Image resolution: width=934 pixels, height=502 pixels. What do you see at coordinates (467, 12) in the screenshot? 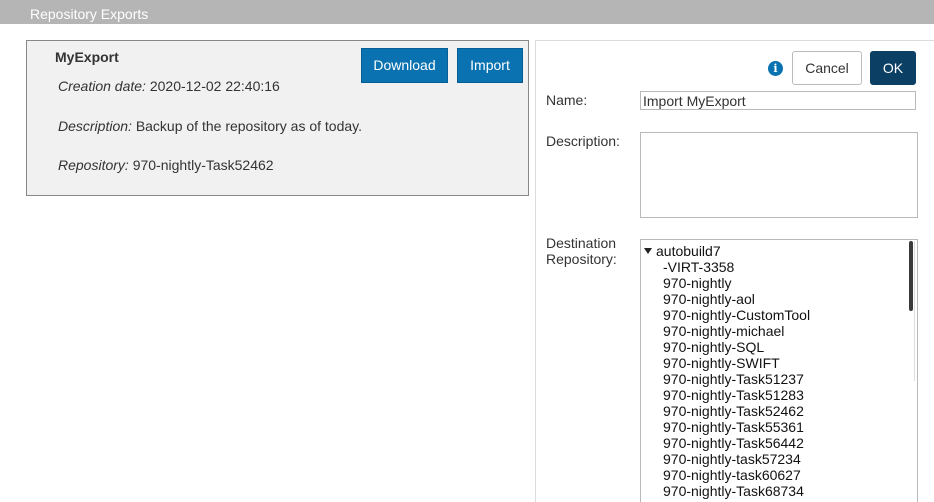
I see `window-title: Repository Exports` at bounding box center [467, 12].